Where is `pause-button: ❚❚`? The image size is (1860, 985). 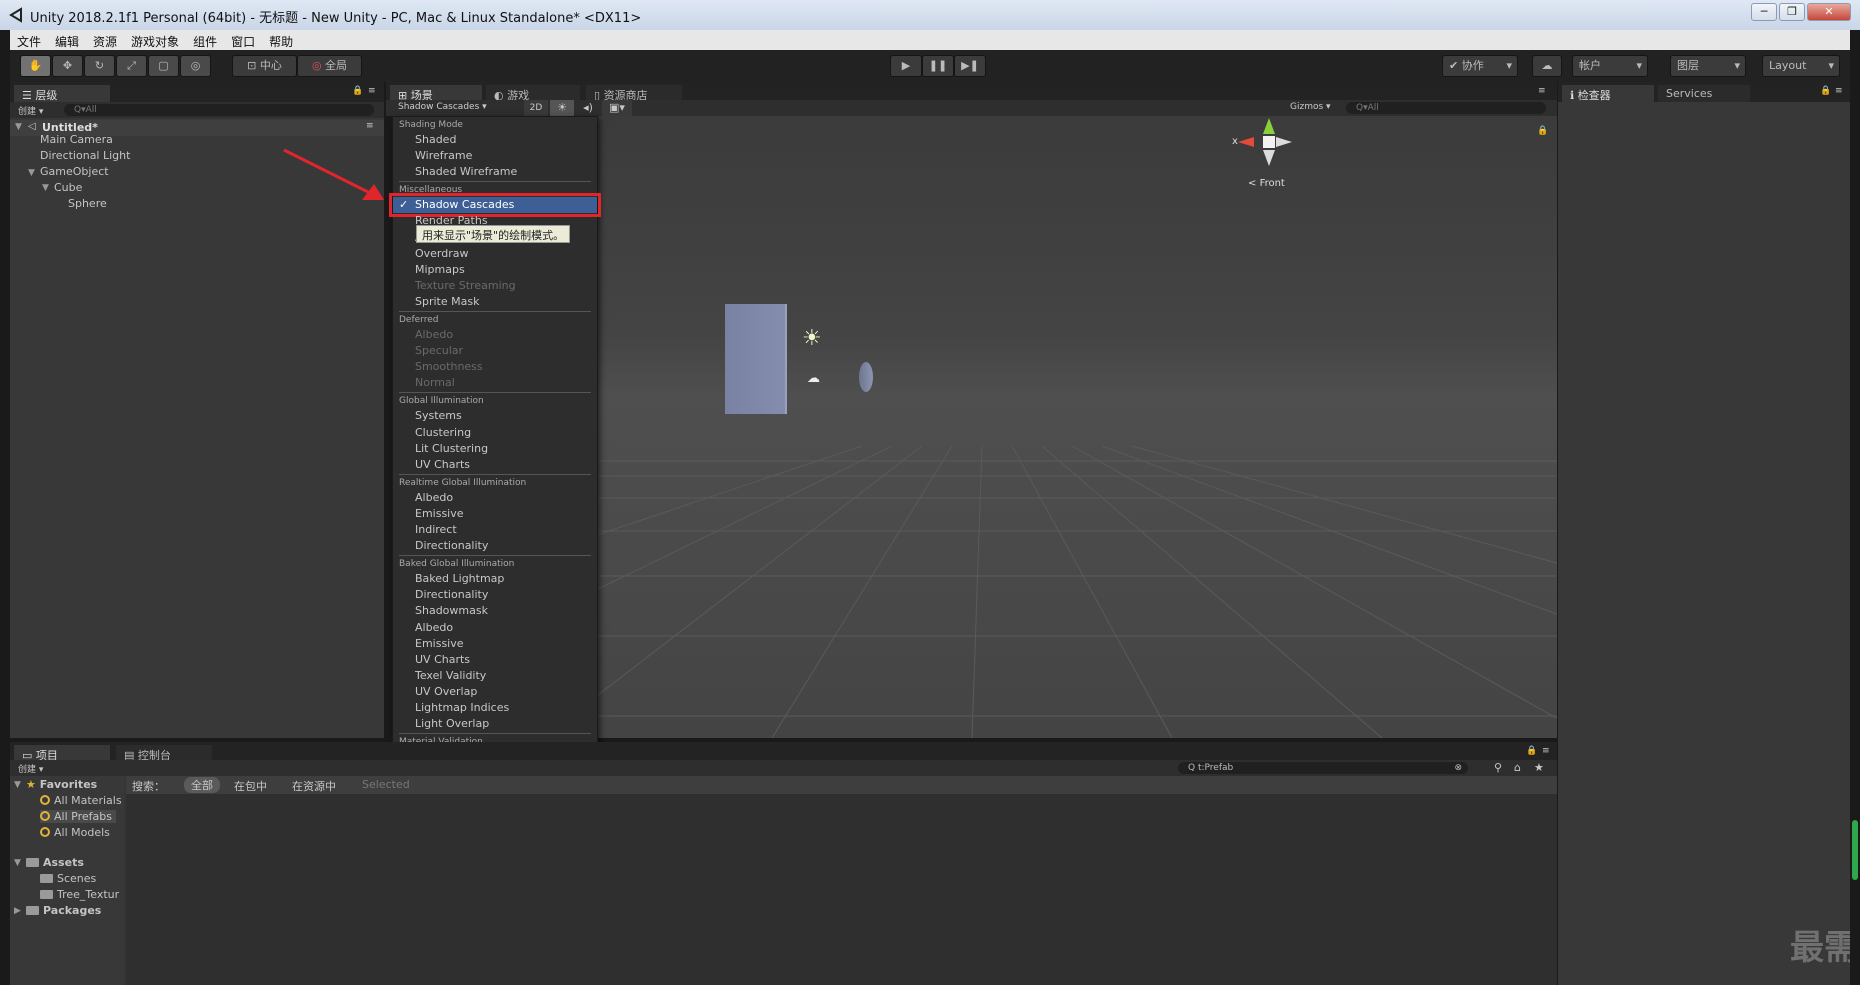 pause-button: ❚❚ is located at coordinates (938, 66).